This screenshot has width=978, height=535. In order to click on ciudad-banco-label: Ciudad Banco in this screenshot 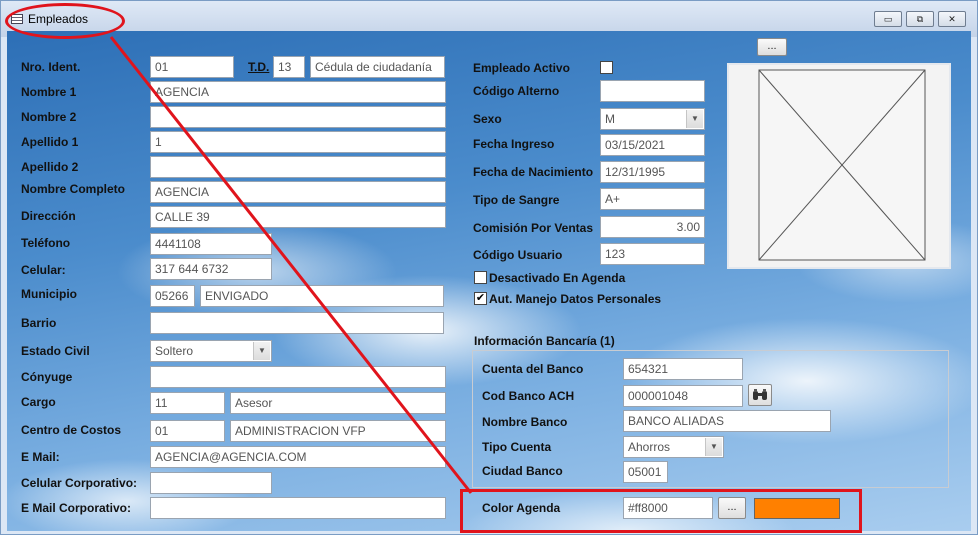, I will do `click(522, 471)`.